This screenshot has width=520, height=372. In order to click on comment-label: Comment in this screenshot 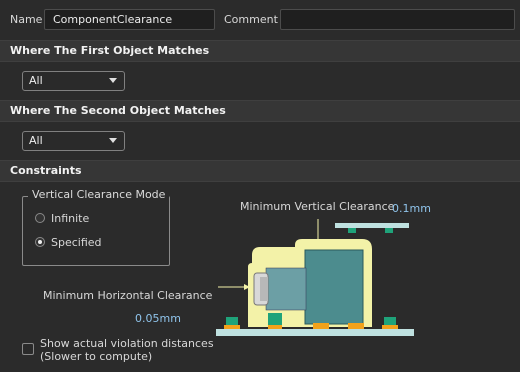, I will do `click(251, 19)`.